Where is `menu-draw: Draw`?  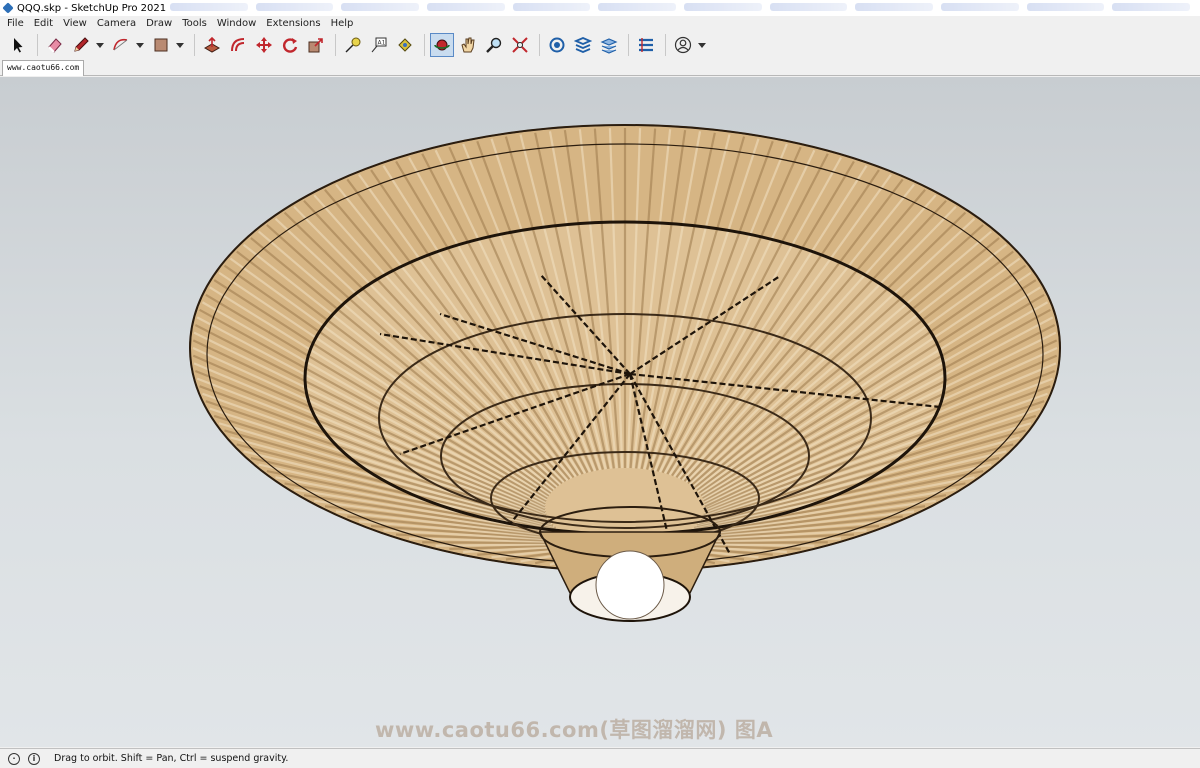
menu-draw: Draw is located at coordinates (159, 23).